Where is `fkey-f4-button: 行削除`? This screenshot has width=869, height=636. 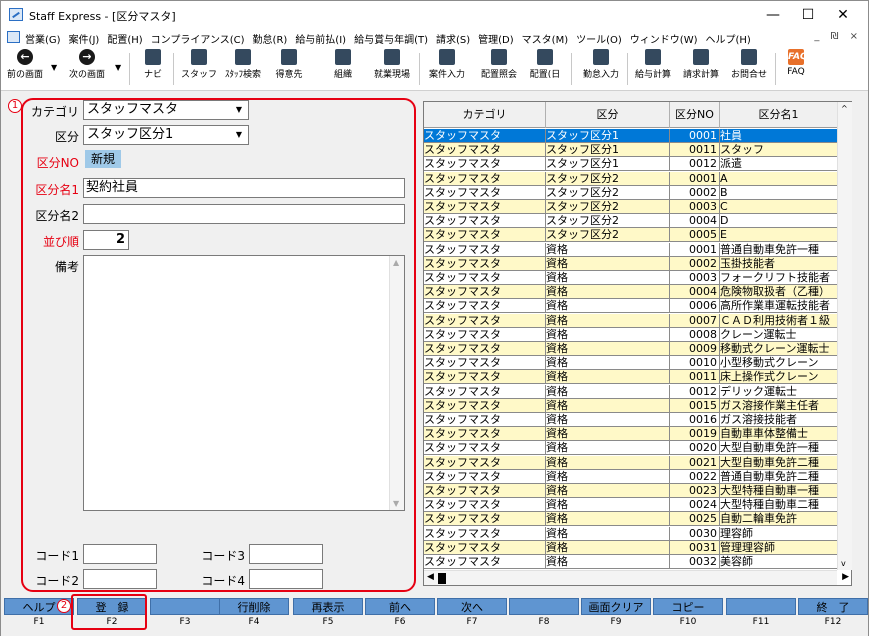
fkey-f4-button: 行削除 is located at coordinates (254, 606).